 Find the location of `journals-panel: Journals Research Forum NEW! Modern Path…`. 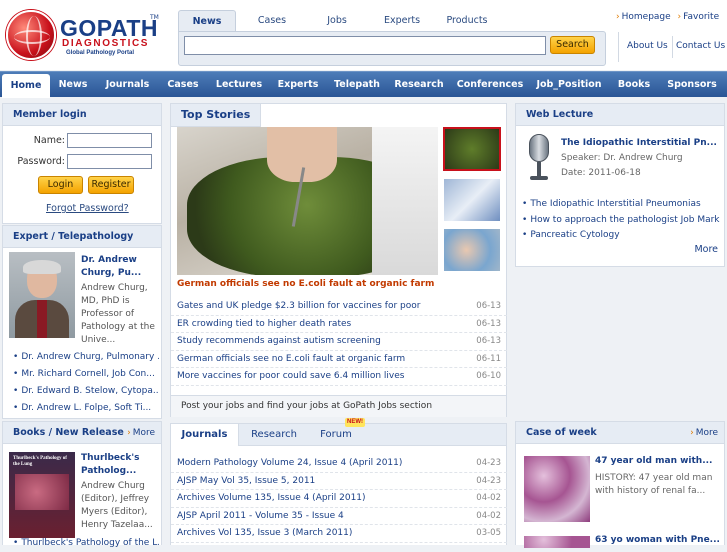

journals-panel: Journals Research Forum NEW! Modern Path… is located at coordinates (338, 481).